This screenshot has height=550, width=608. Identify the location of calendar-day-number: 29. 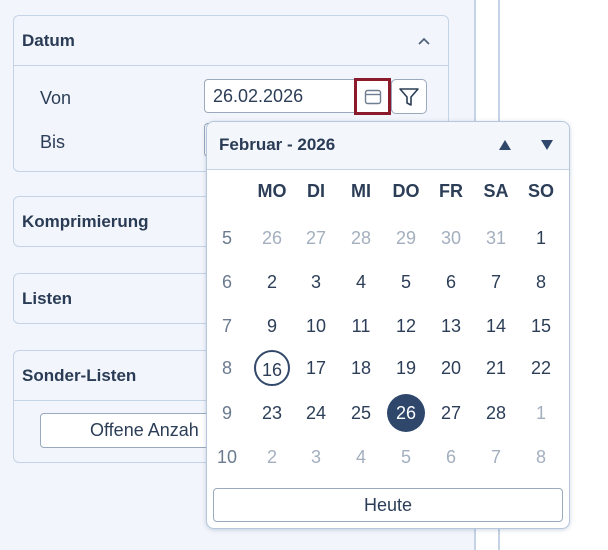
(406, 238).